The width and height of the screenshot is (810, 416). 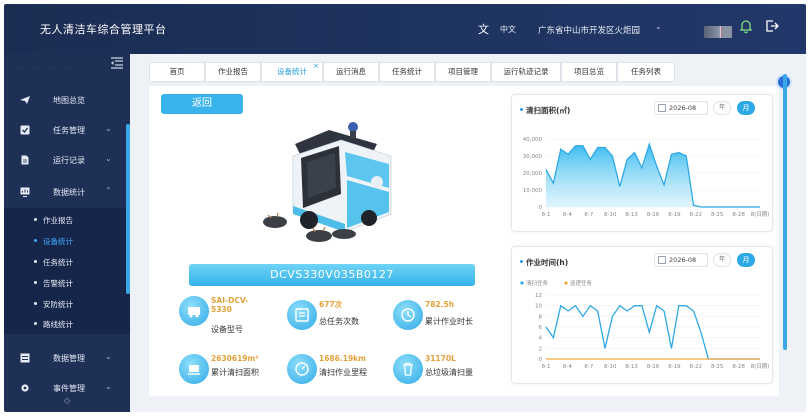 What do you see at coordinates (342, 358) in the screenshot?
I see `stat-value: 1686.19km` at bounding box center [342, 358].